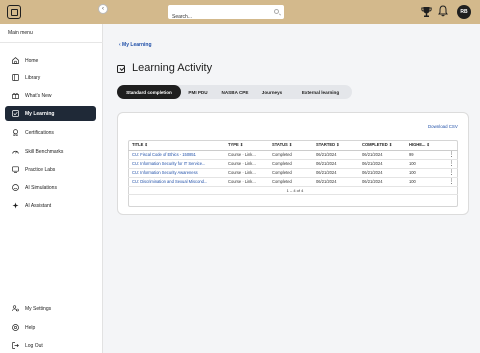  Describe the element at coordinates (15, 77) in the screenshot. I see `library-icon` at that location.